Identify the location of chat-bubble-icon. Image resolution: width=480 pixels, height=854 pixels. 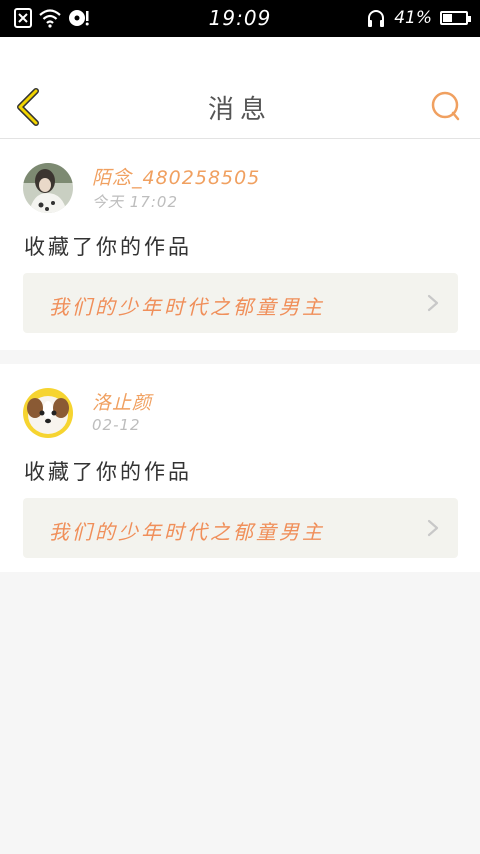
(445, 106).